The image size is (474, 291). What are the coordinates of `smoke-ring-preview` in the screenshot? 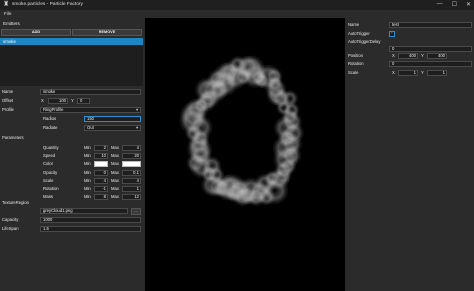 It's located at (241, 130).